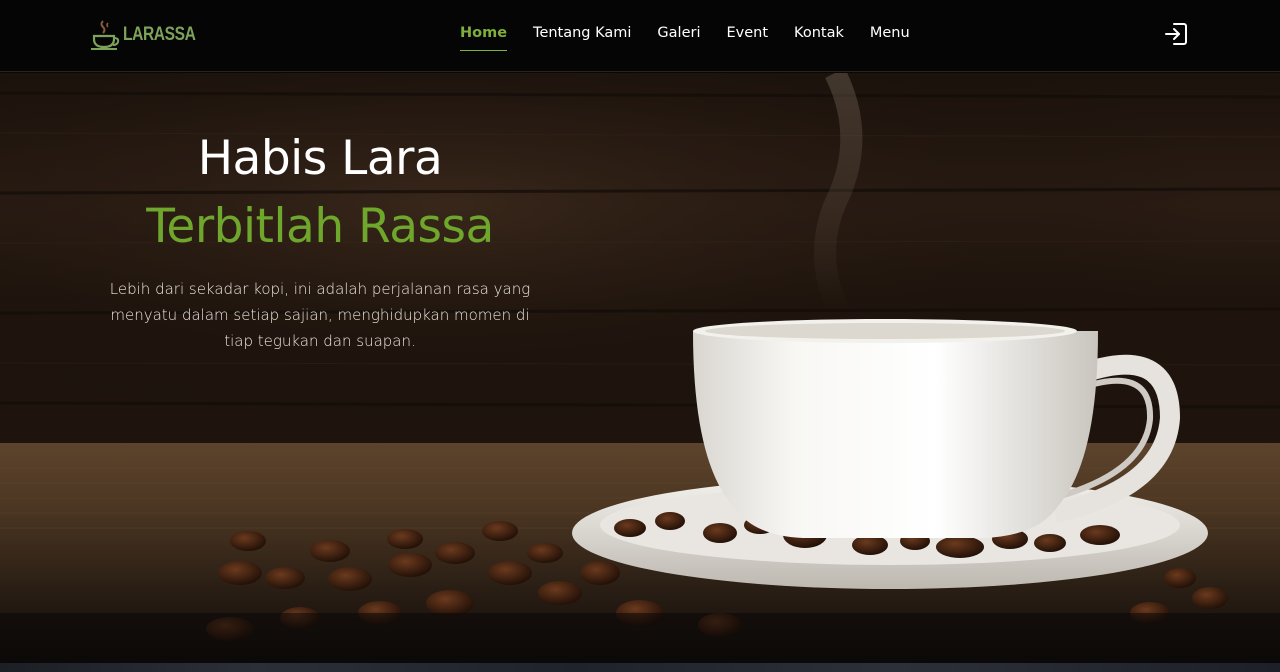 Image resolution: width=1280 pixels, height=672 pixels. Describe the element at coordinates (320, 158) in the screenshot. I see `hero-title-line1: Habis Lara` at that location.